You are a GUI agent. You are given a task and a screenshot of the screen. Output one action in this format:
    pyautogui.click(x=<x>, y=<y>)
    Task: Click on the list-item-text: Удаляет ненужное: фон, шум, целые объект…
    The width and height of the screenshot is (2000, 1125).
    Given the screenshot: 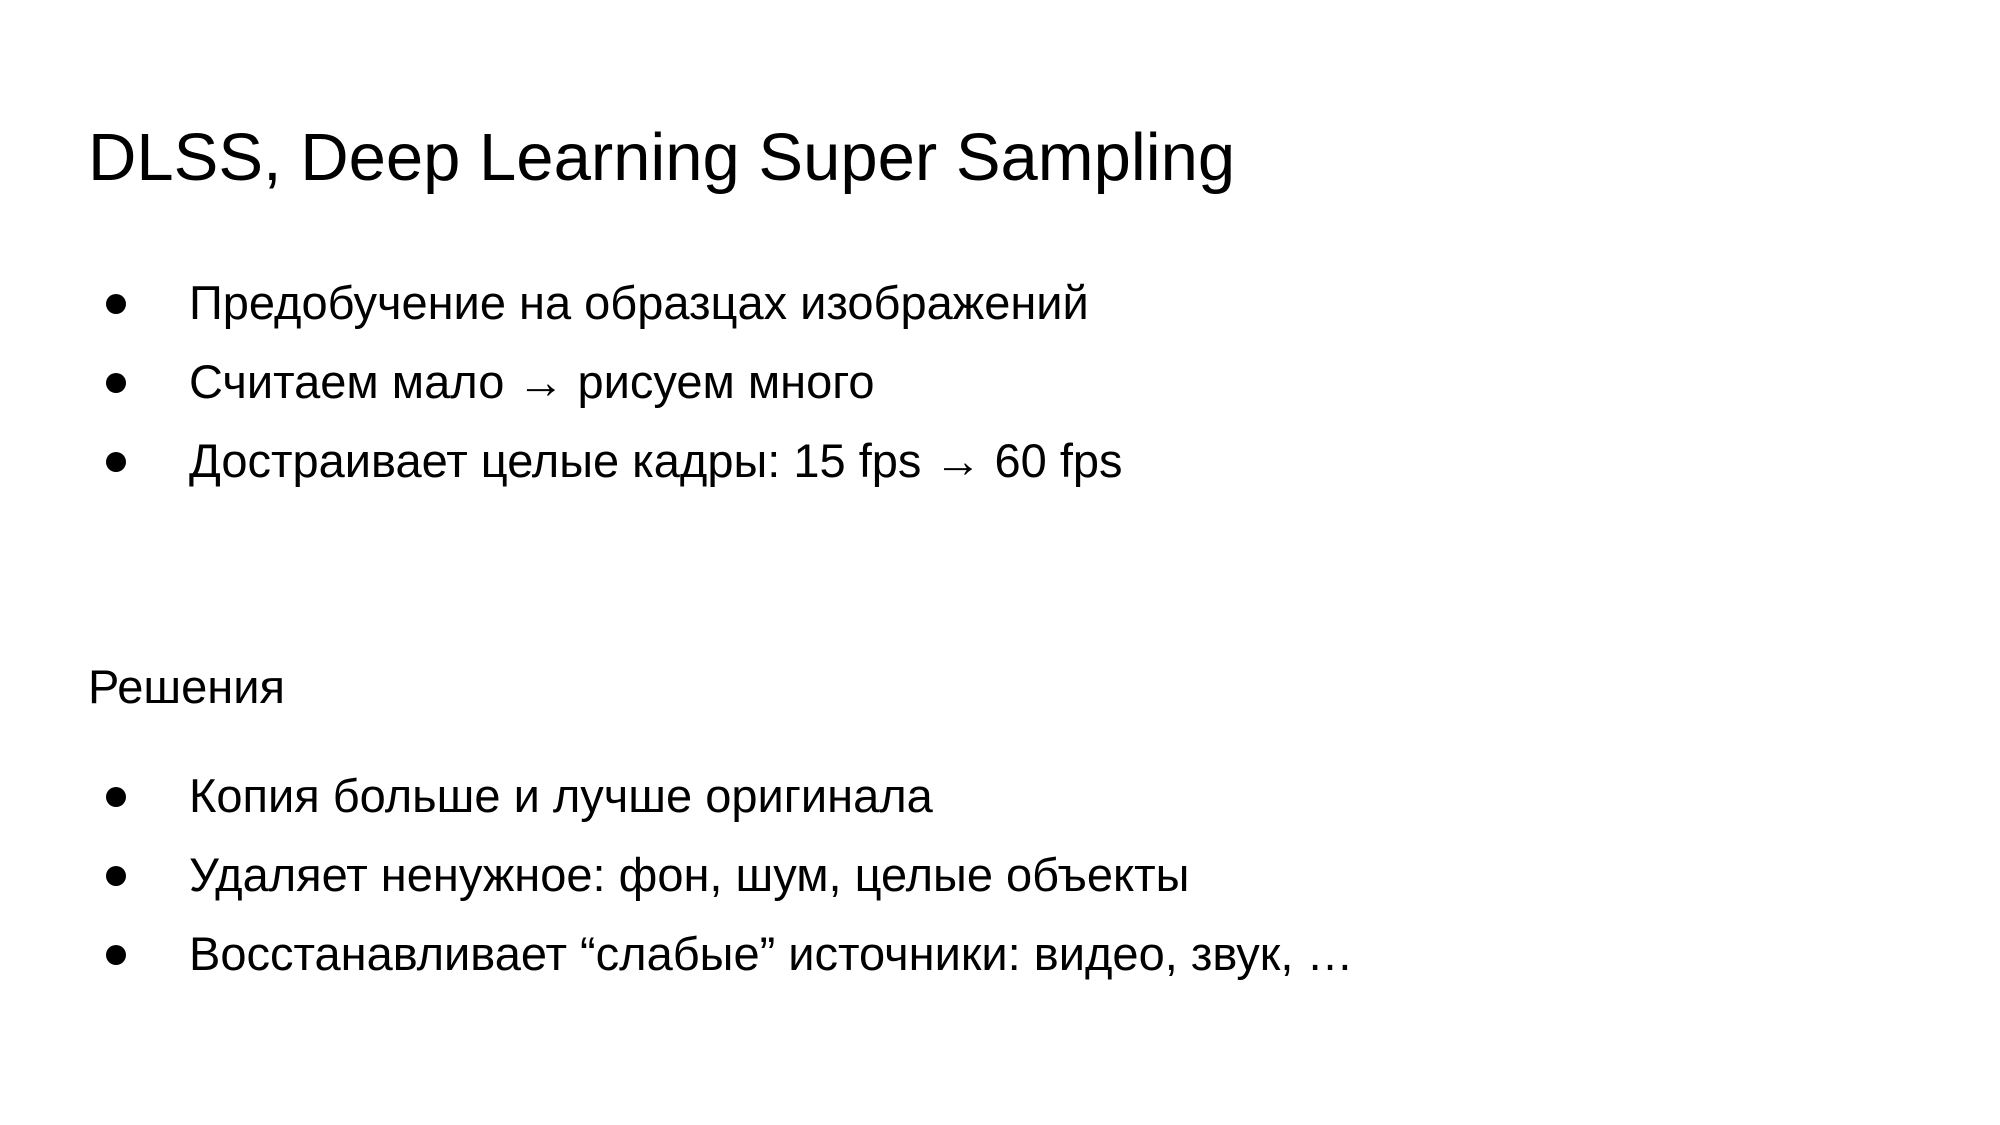 What is the action you would take?
    pyautogui.click(x=689, y=874)
    